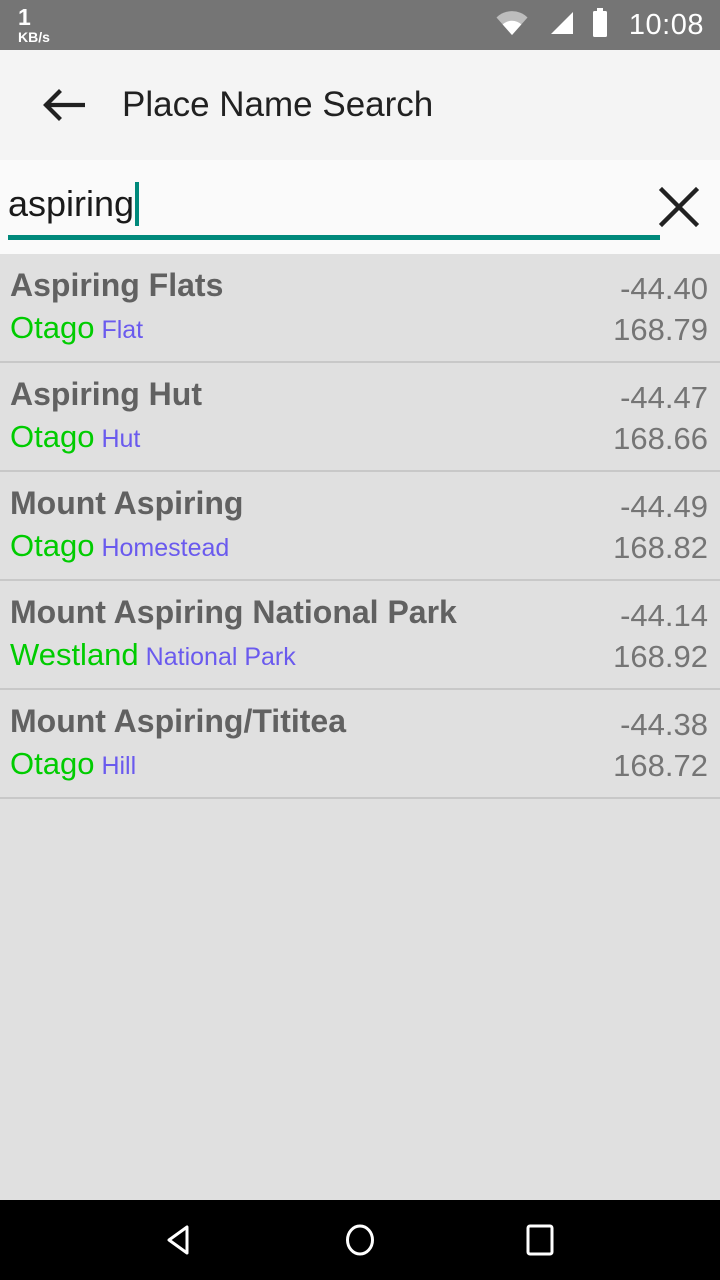 Image resolution: width=720 pixels, height=1280 pixels. I want to click on app-bar: Place Name Search, so click(360, 105).